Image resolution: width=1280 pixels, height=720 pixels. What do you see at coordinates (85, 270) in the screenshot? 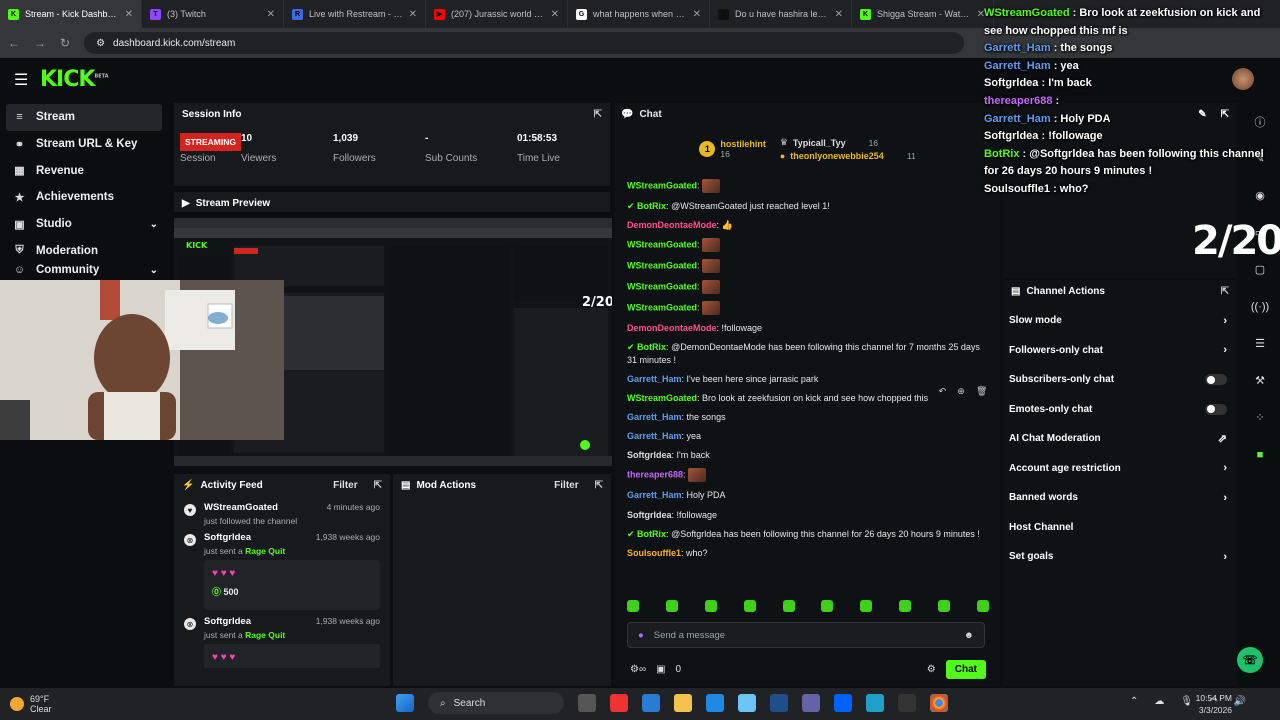
I see `sidebar-item-community: ☺ Community ⌄` at bounding box center [85, 270].